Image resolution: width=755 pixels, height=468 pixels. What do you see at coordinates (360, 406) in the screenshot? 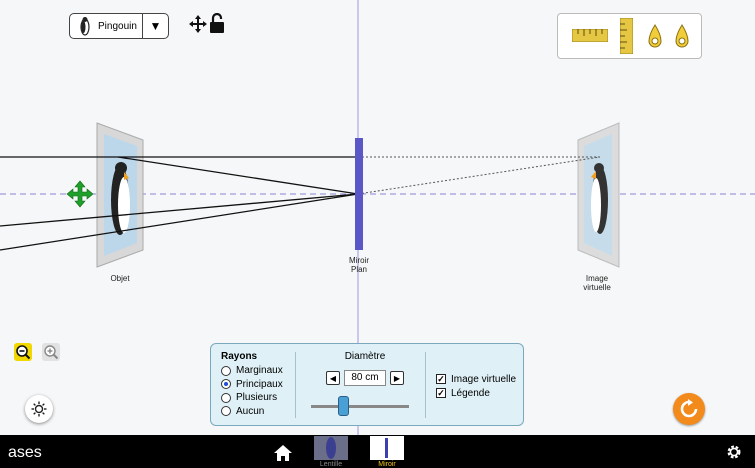
I see `diameter-slider-track` at bounding box center [360, 406].